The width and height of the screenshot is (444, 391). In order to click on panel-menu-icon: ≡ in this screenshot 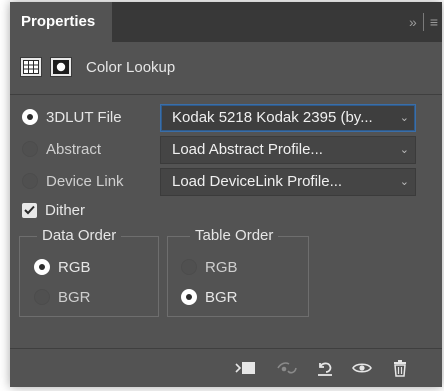, I will do `click(434, 22)`.